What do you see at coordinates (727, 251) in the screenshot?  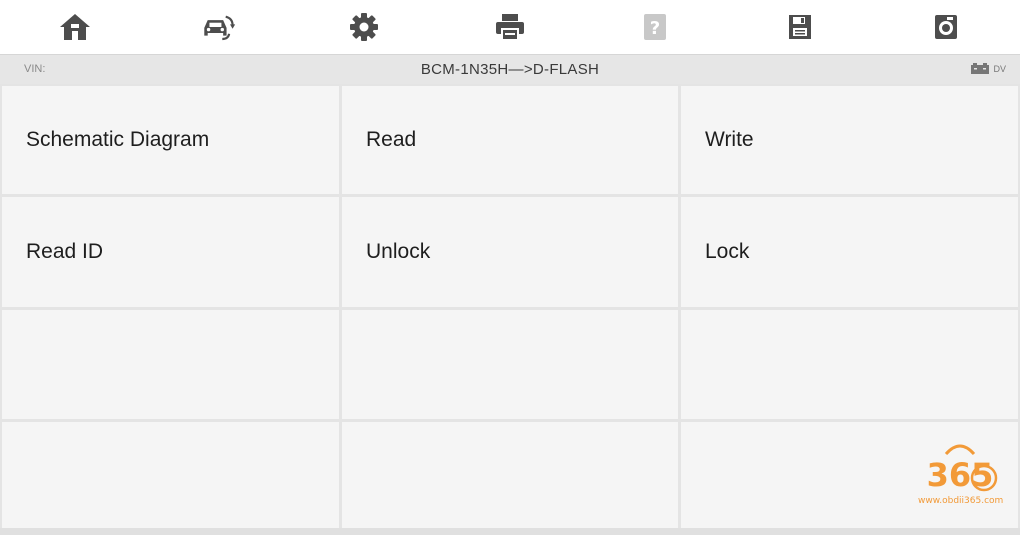 I see `menu-item-label: Lock` at bounding box center [727, 251].